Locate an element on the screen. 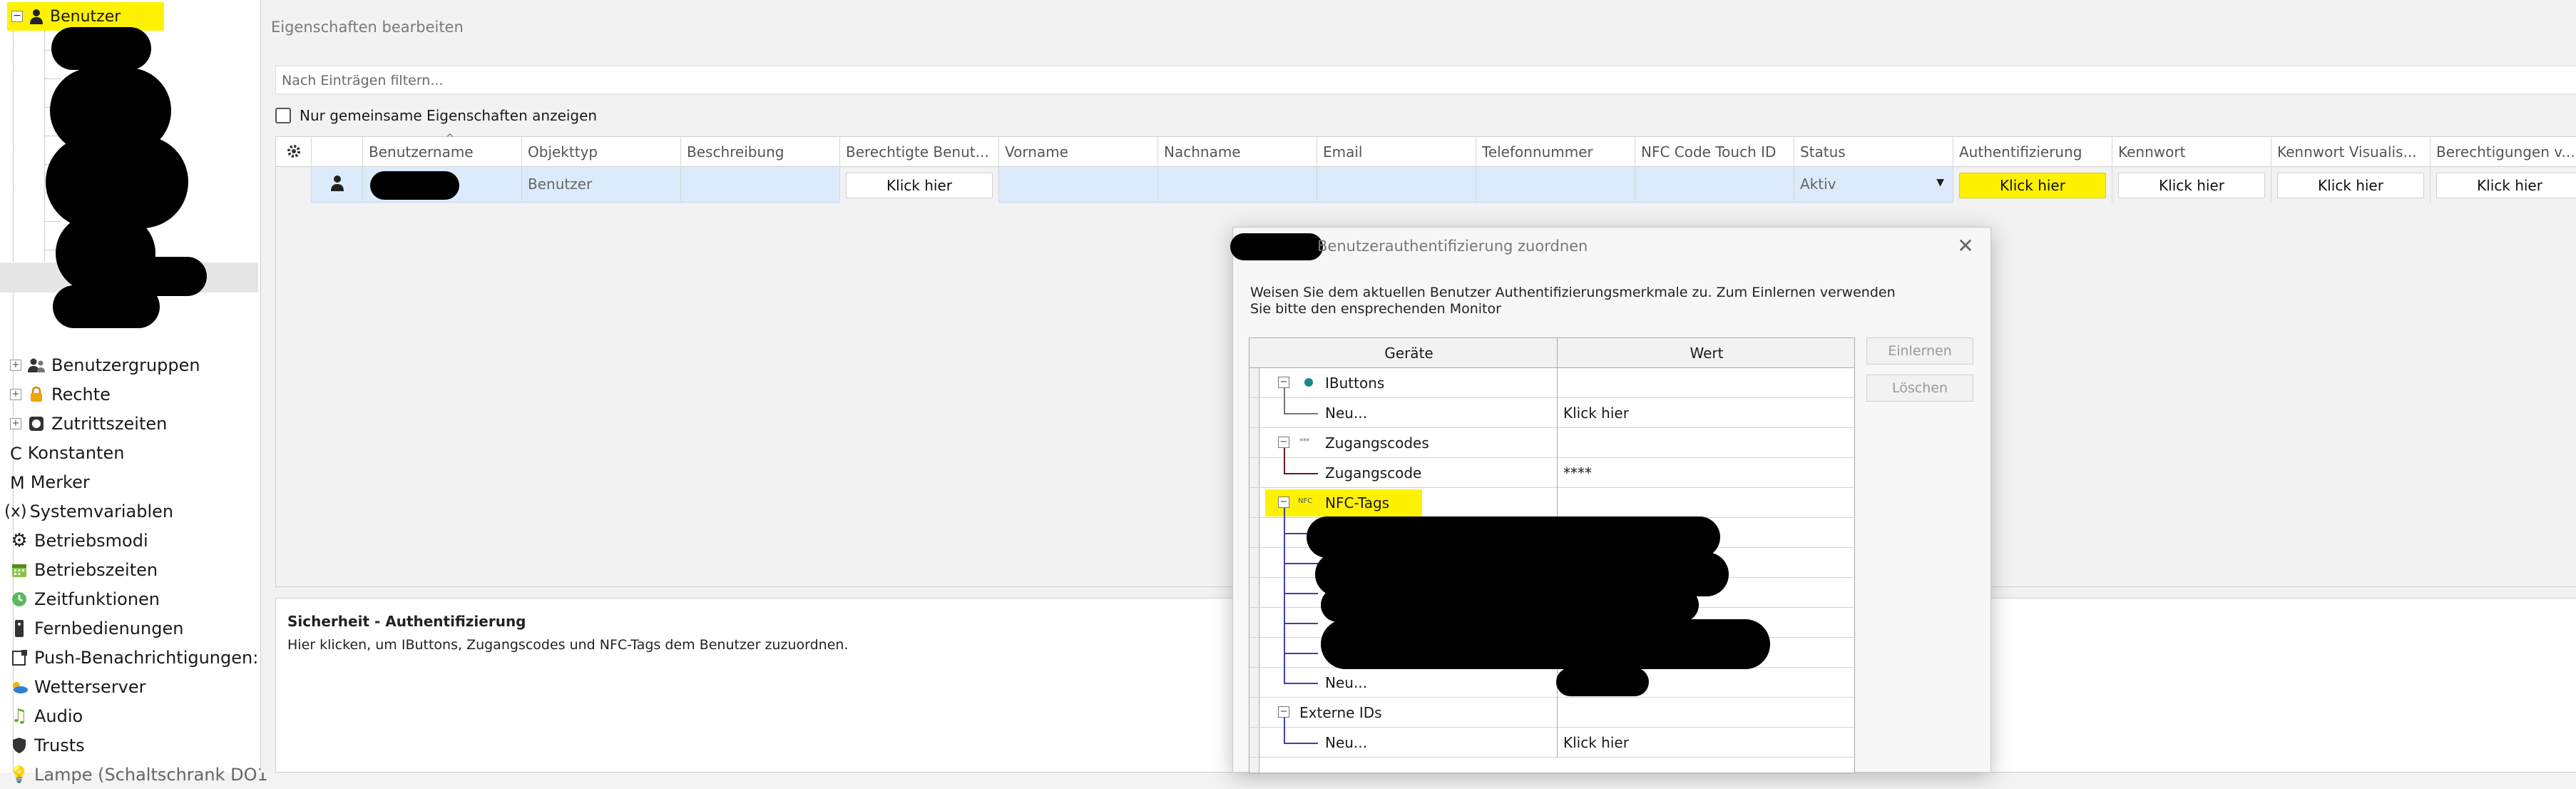 Image resolution: width=2576 pixels, height=789 pixels. auth-row-ibuttons: − IButtons is located at coordinates (1551, 383).